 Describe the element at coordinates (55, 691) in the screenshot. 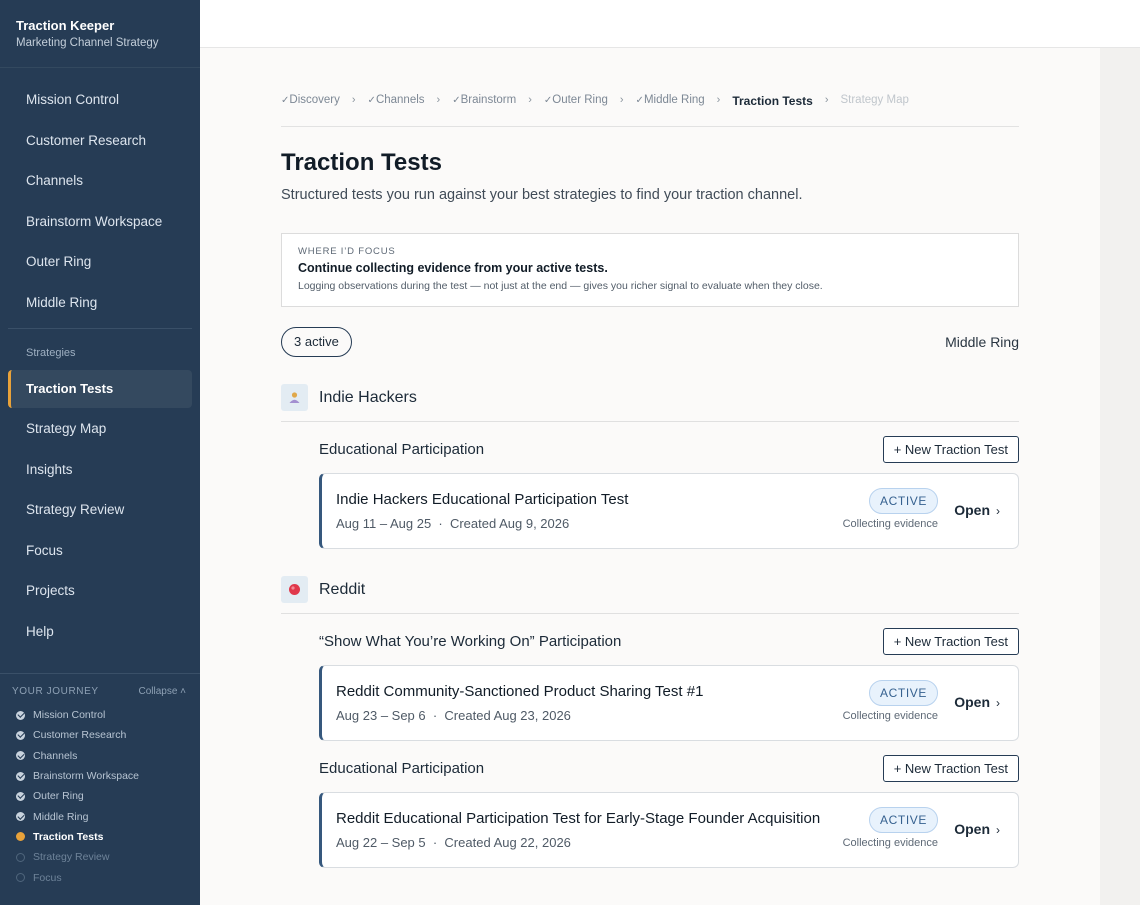

I see `journey-heading: YOUR JOURNEY` at that location.